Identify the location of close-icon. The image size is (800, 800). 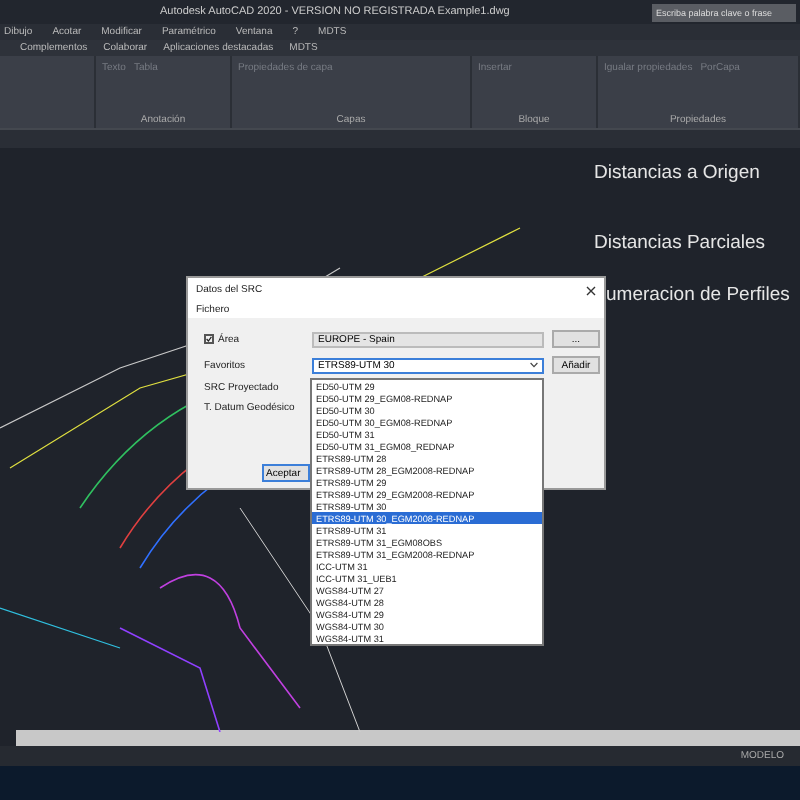
(591, 290).